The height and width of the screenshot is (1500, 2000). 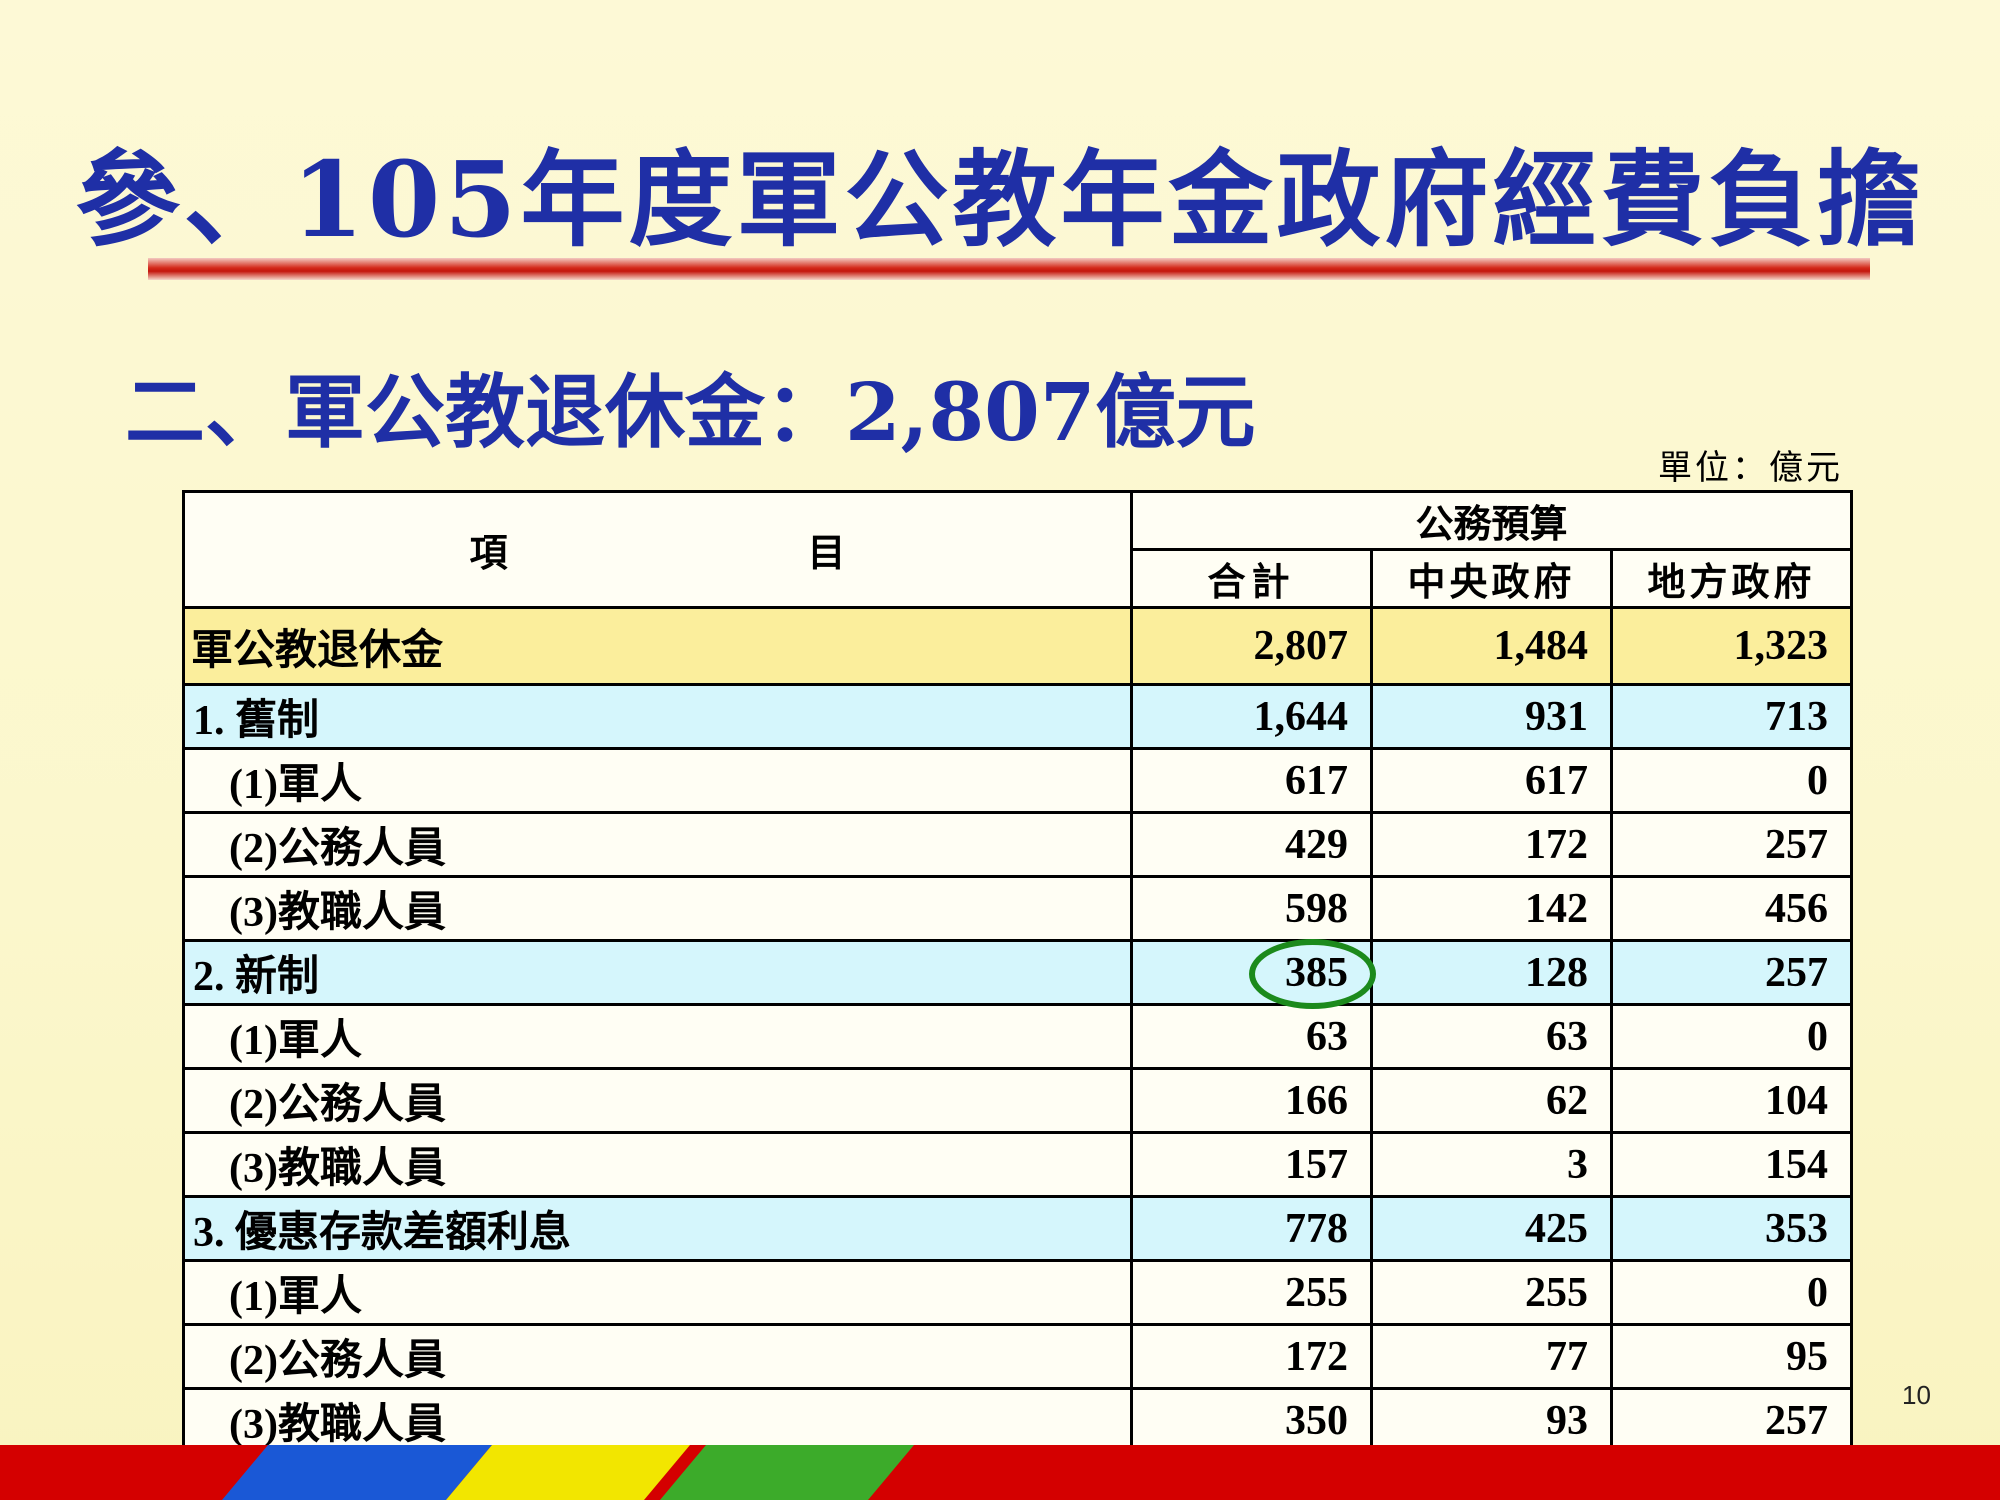 I want to click on row-central: 128, so click(x=1491, y=972).